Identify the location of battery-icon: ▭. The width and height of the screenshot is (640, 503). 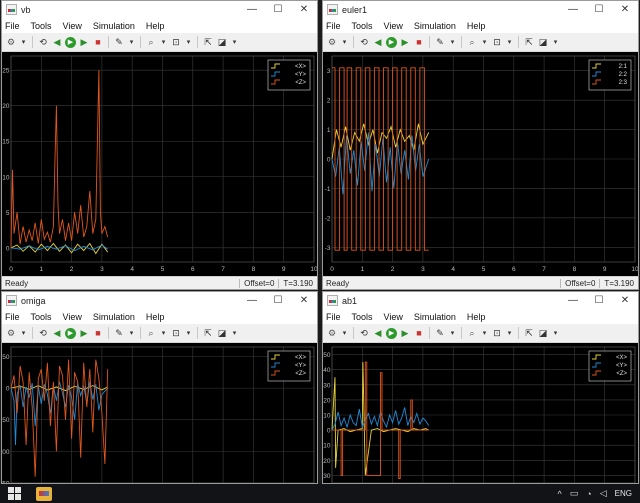
(574, 493).